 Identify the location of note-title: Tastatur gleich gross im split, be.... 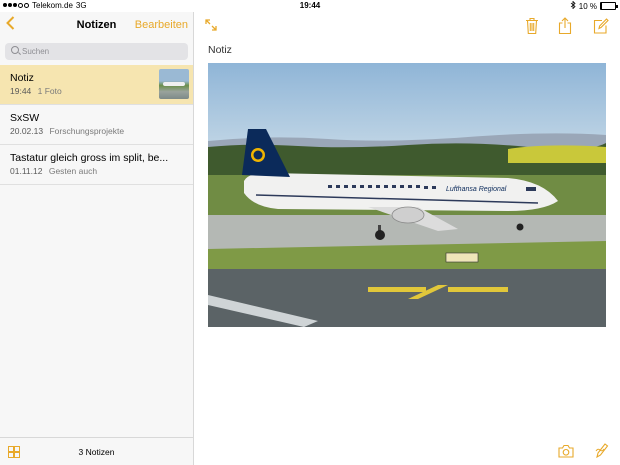
(89, 158).